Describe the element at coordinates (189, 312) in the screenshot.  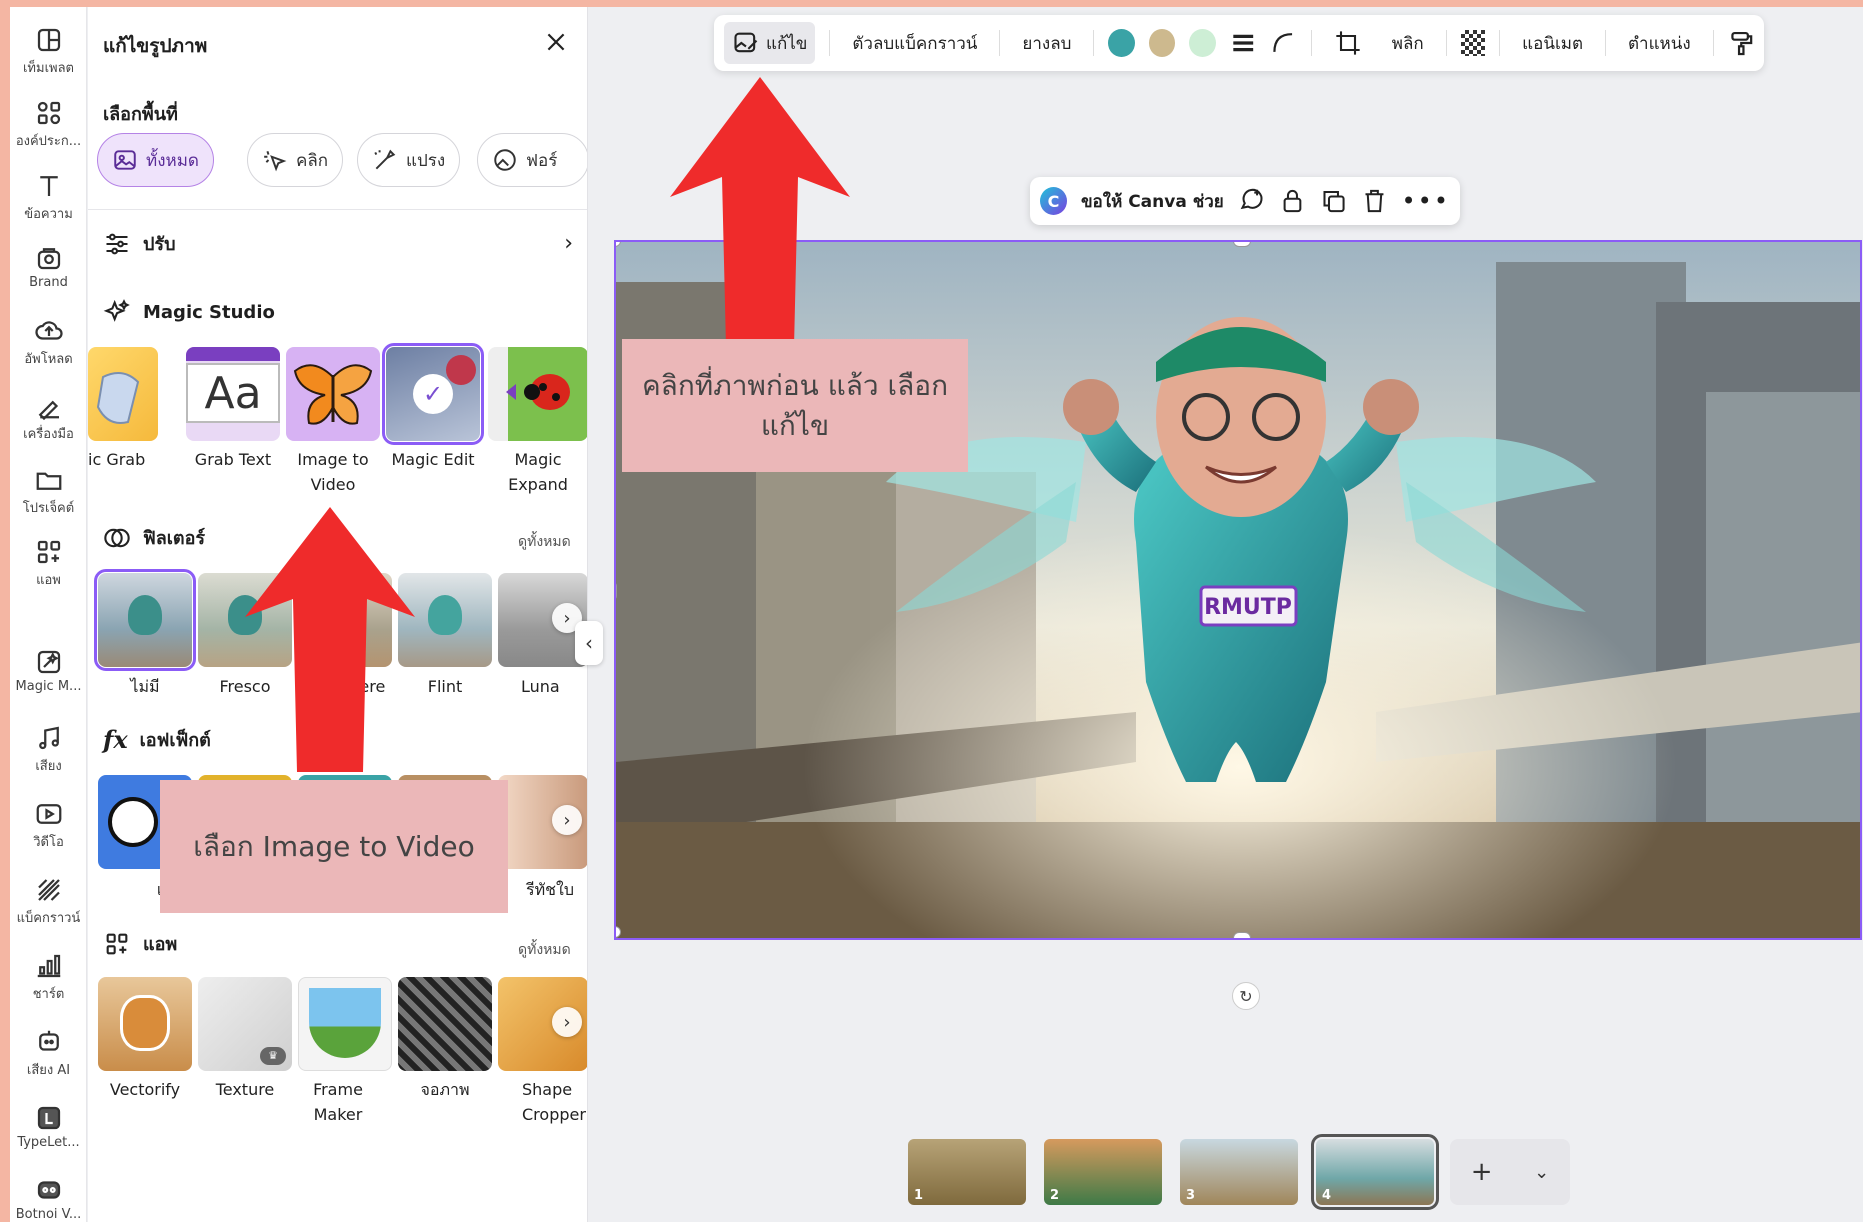
I see `magic-studio-heading: Magic Studio` at that location.